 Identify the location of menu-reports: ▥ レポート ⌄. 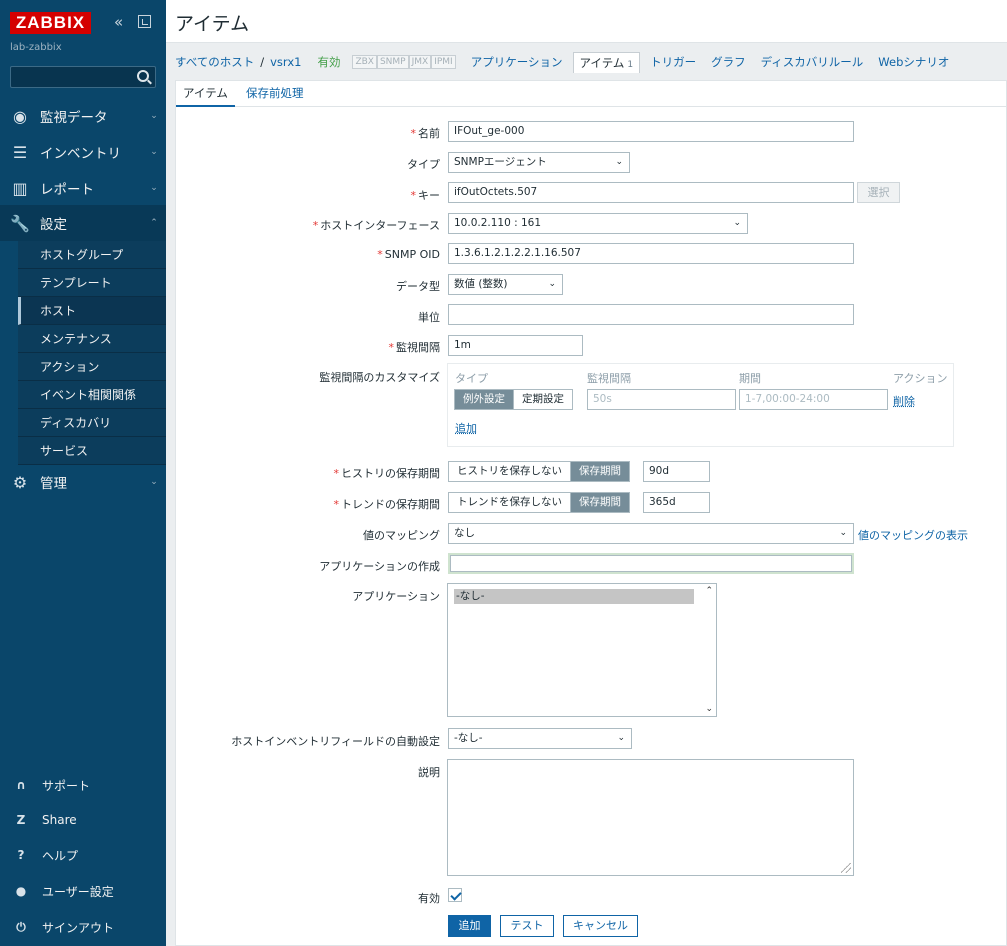
(83, 188).